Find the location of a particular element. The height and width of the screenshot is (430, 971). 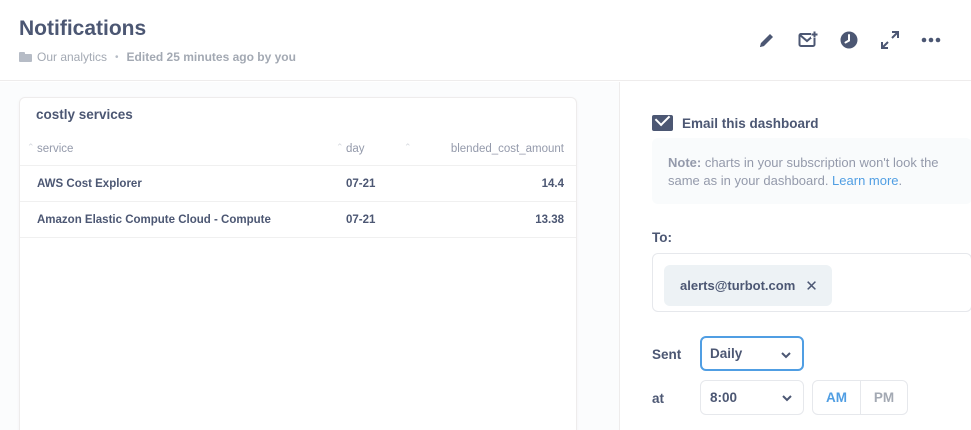

email-heading-label: Email this dashboard is located at coordinates (750, 123).